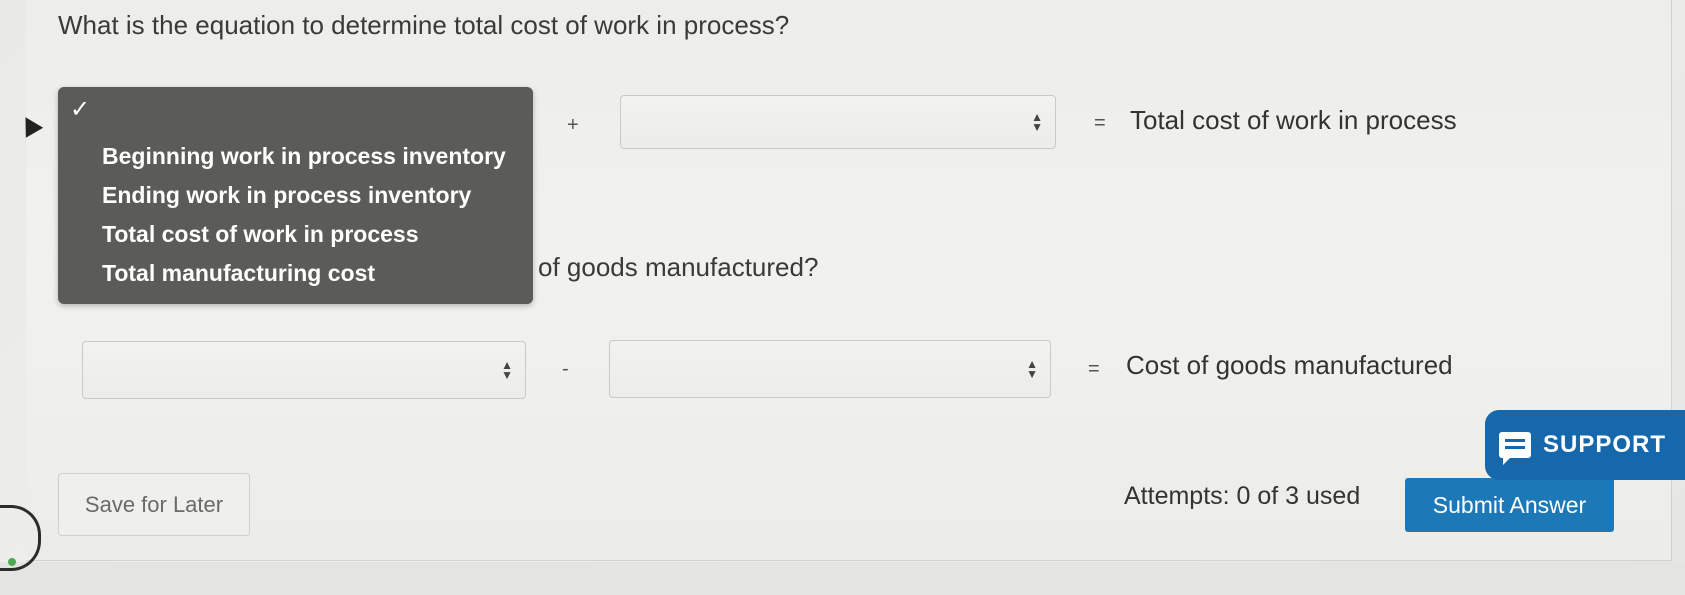  I want to click on equation2-select-2: ▲ ▼, so click(830, 369).